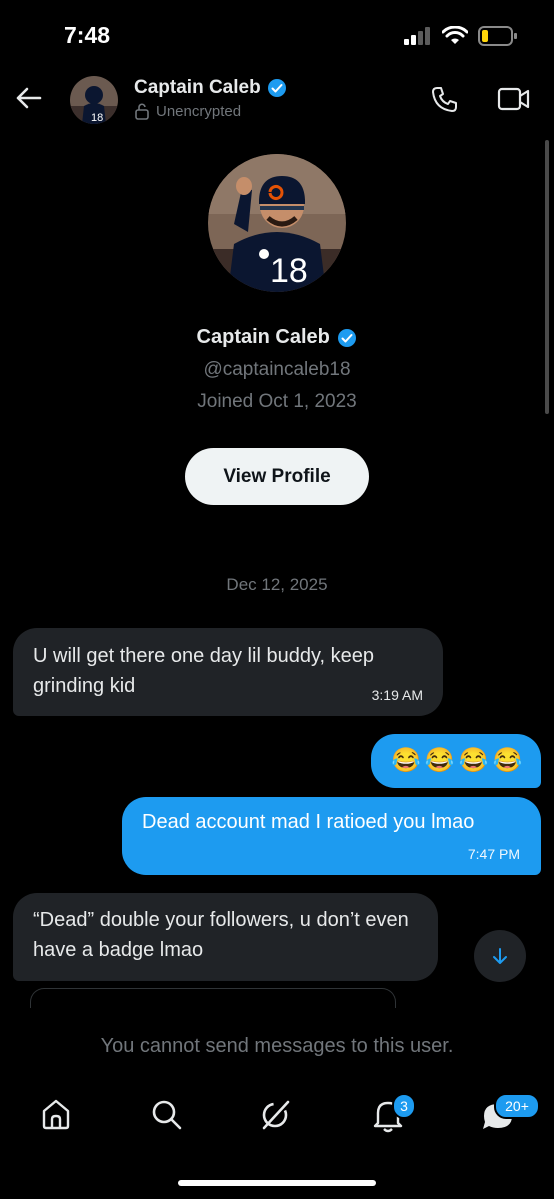  Describe the element at coordinates (445, 99) in the screenshot. I see `phone-icon` at that location.